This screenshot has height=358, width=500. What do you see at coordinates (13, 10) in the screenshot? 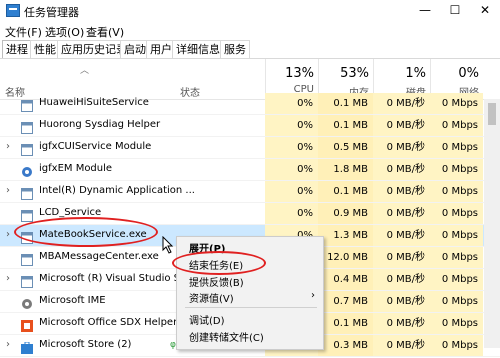
I see `task-manager-icon` at bounding box center [13, 10].